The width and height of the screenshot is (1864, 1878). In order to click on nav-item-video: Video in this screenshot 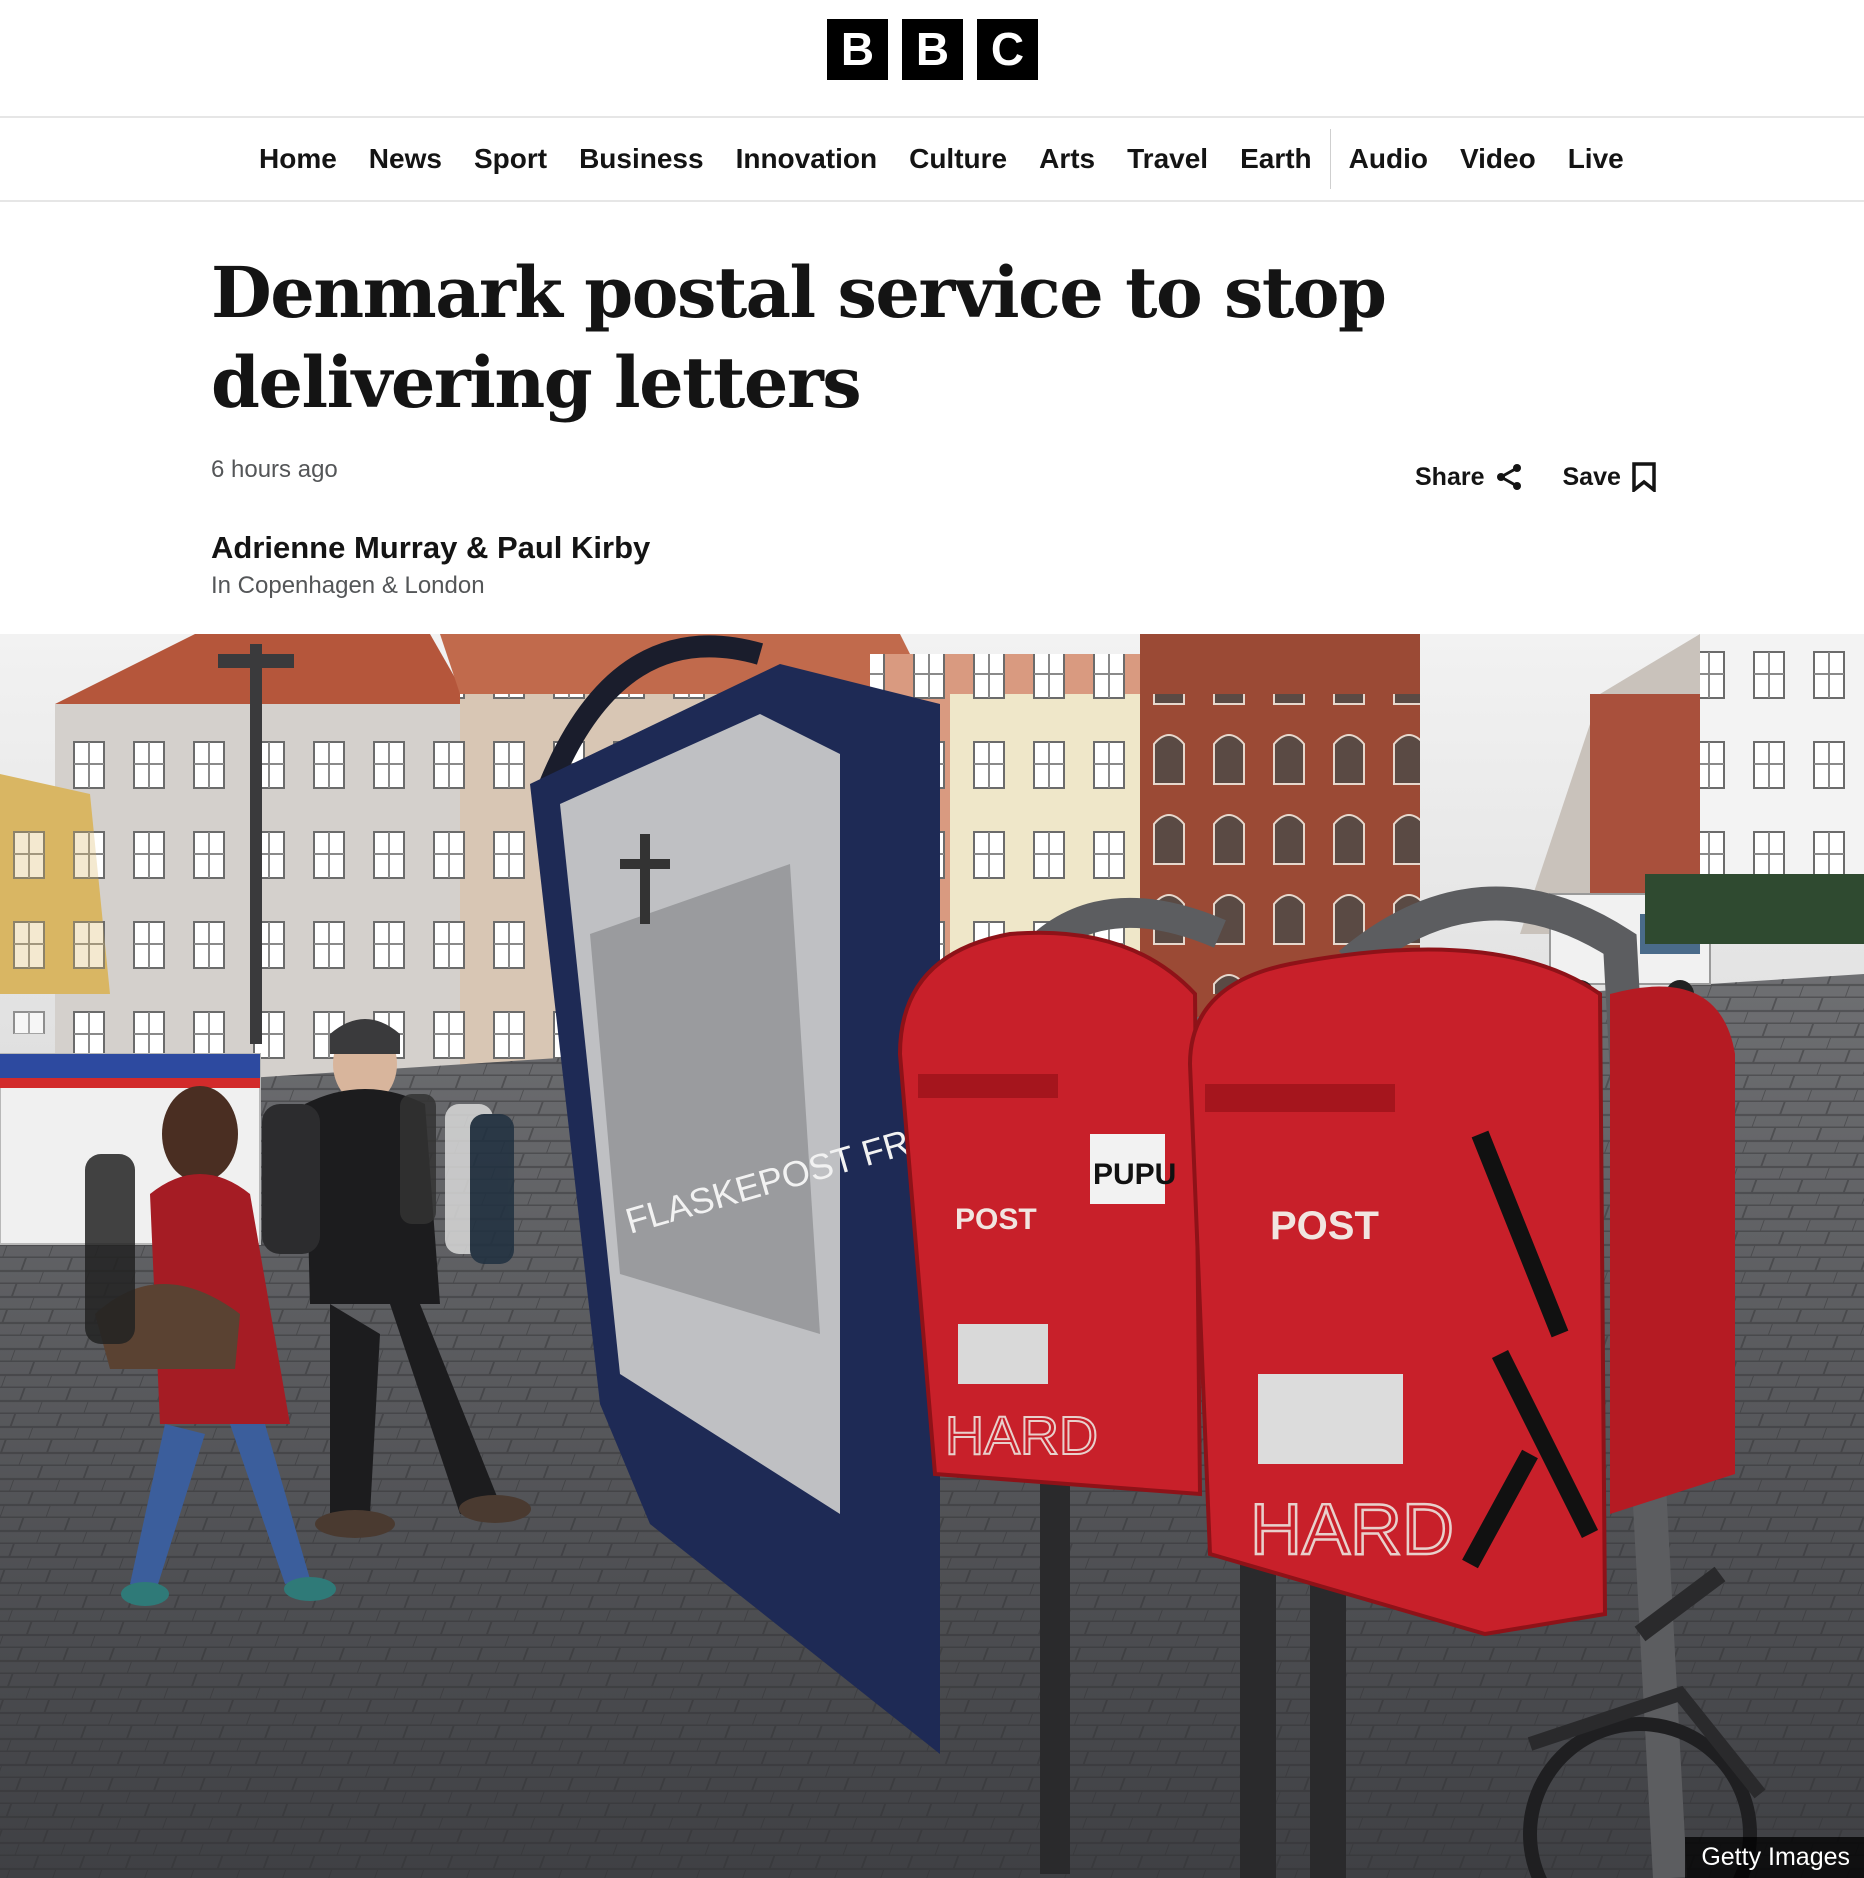, I will do `click(1498, 159)`.